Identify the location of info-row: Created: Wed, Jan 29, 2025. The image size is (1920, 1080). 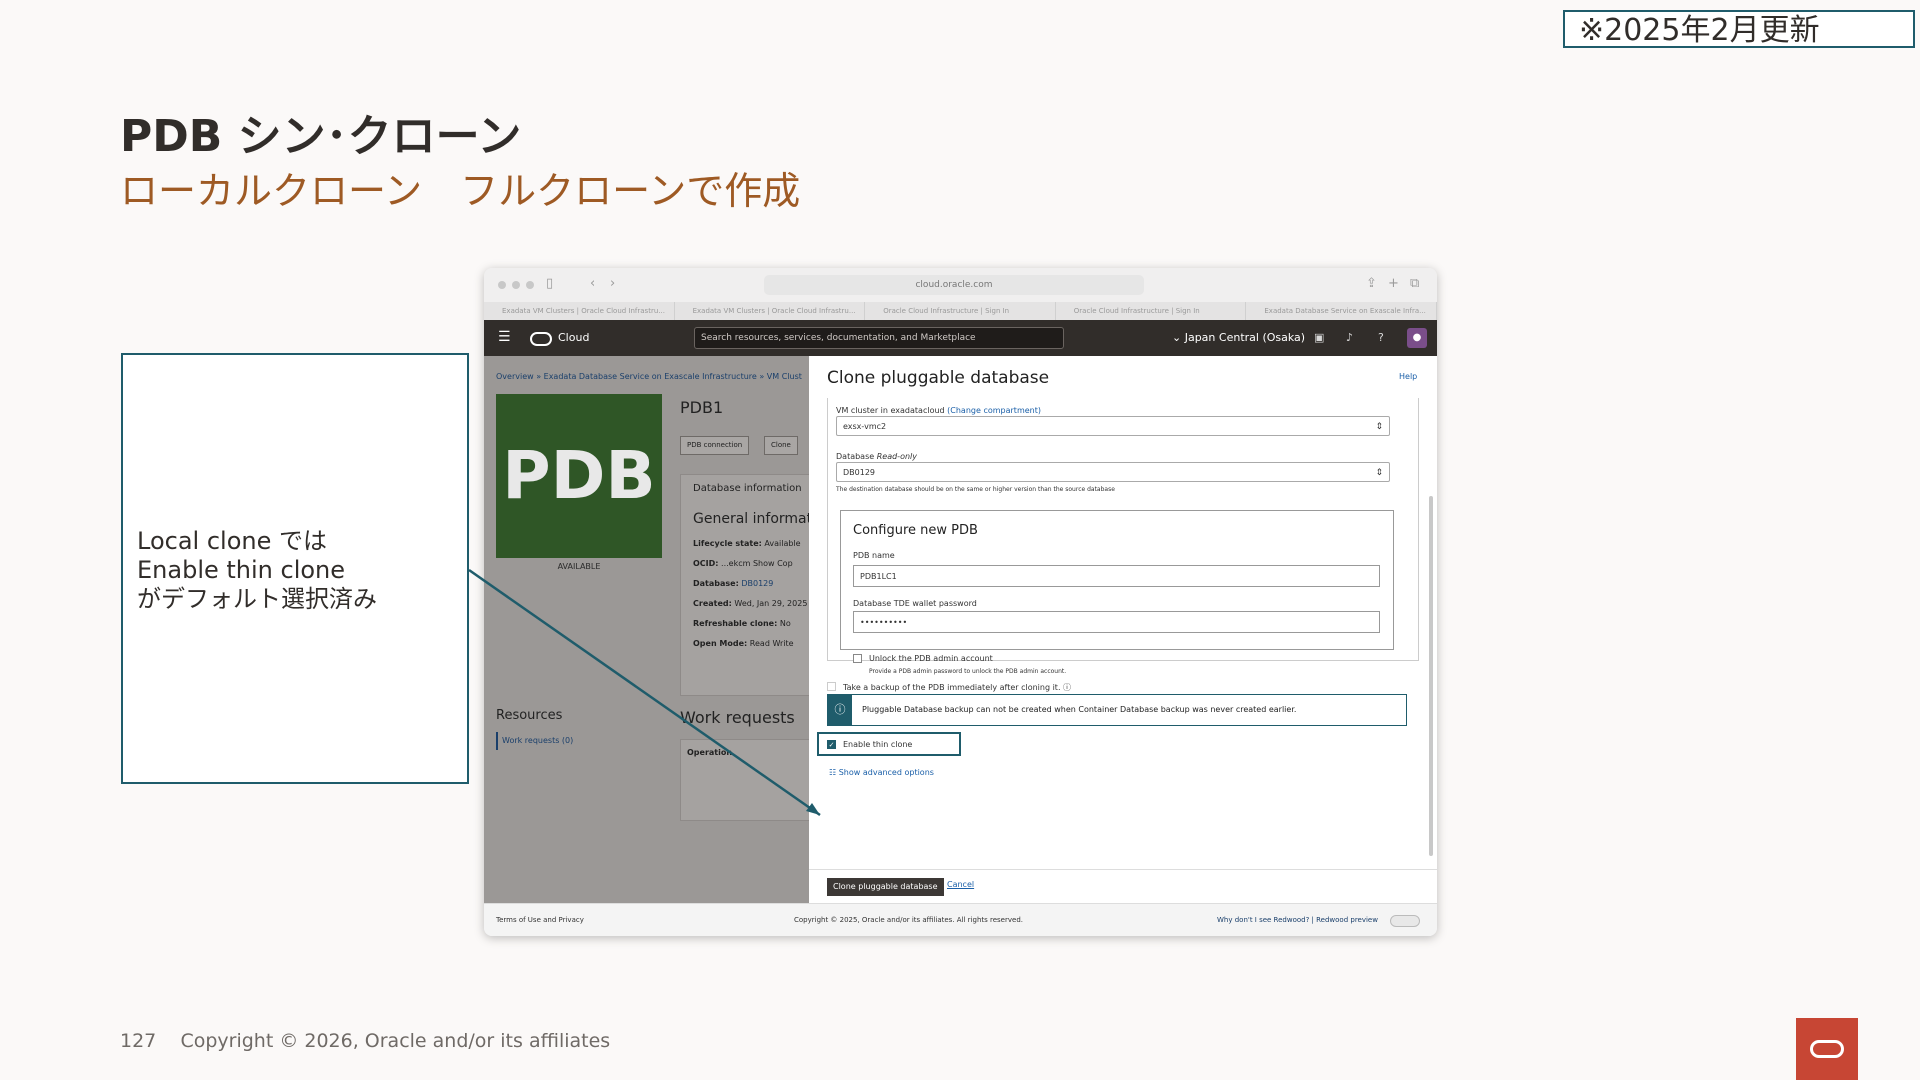
(750, 603).